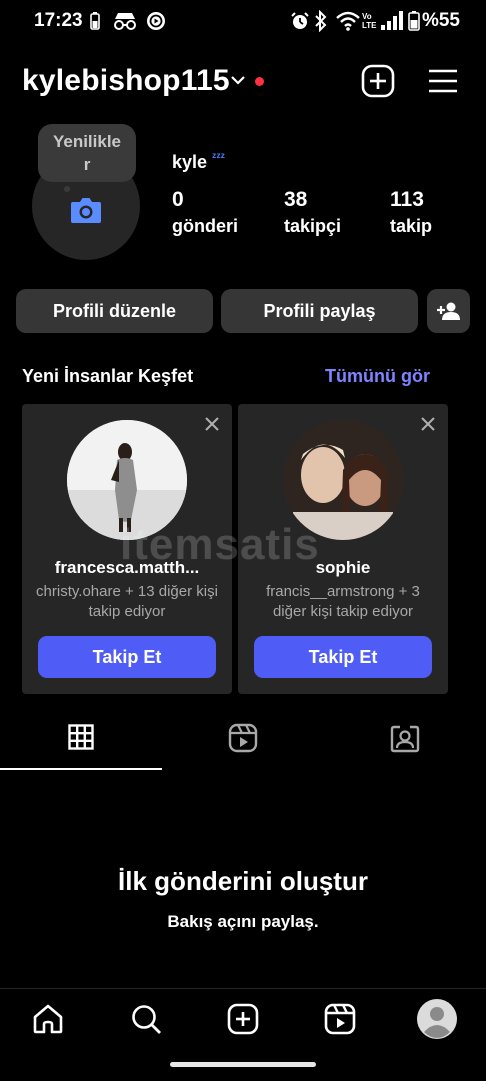  I want to click on nav-create, so click(243, 1021).